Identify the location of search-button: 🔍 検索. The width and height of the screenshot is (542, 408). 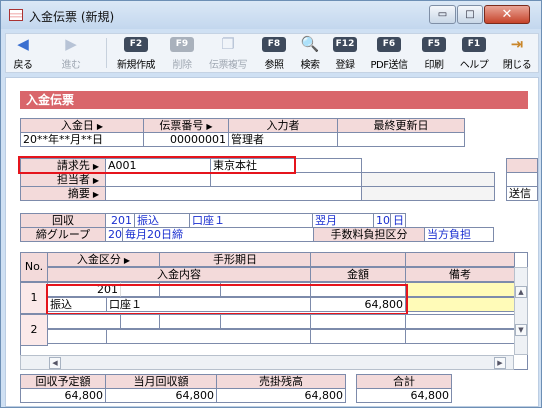
(310, 53).